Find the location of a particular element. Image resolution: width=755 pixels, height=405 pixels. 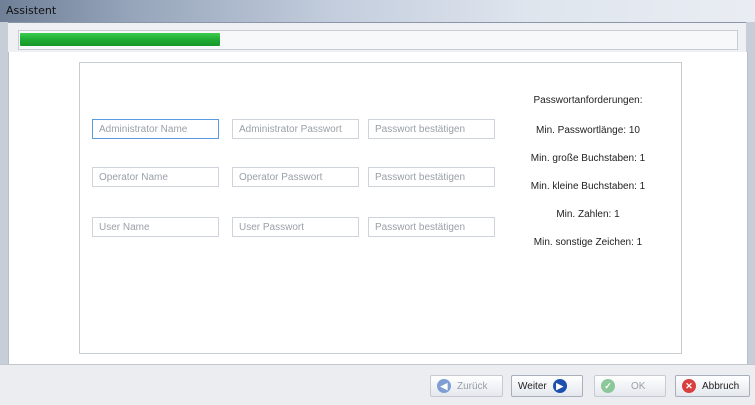

progress-bar-fill is located at coordinates (120, 39).